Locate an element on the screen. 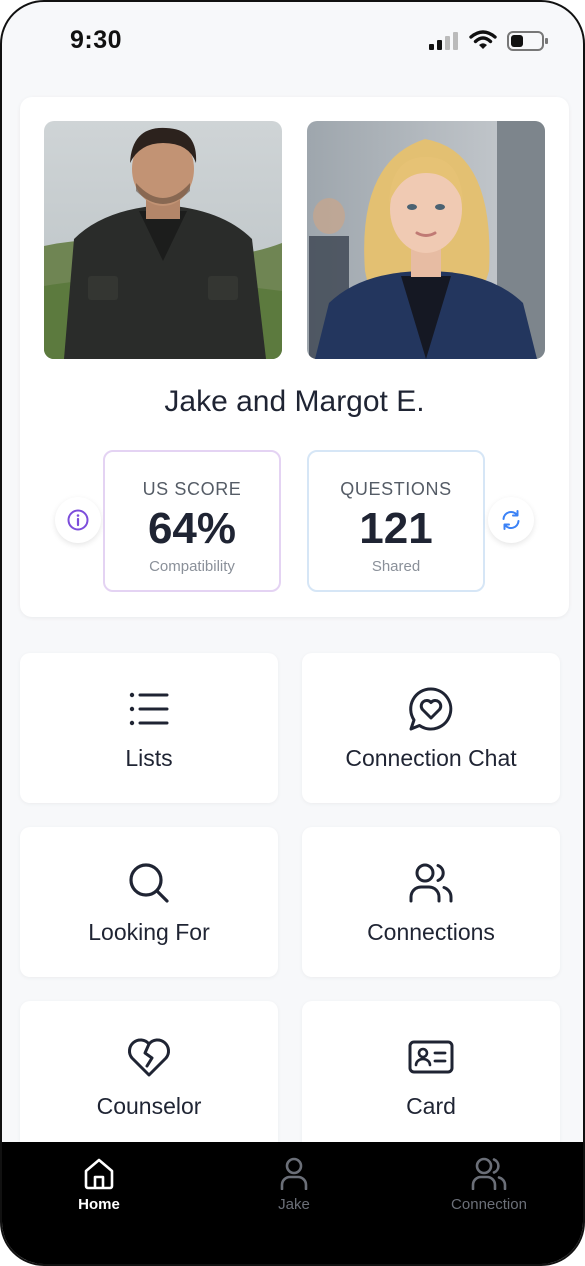 The height and width of the screenshot is (1266, 585). broken-heart-icon is located at coordinates (149, 1057).